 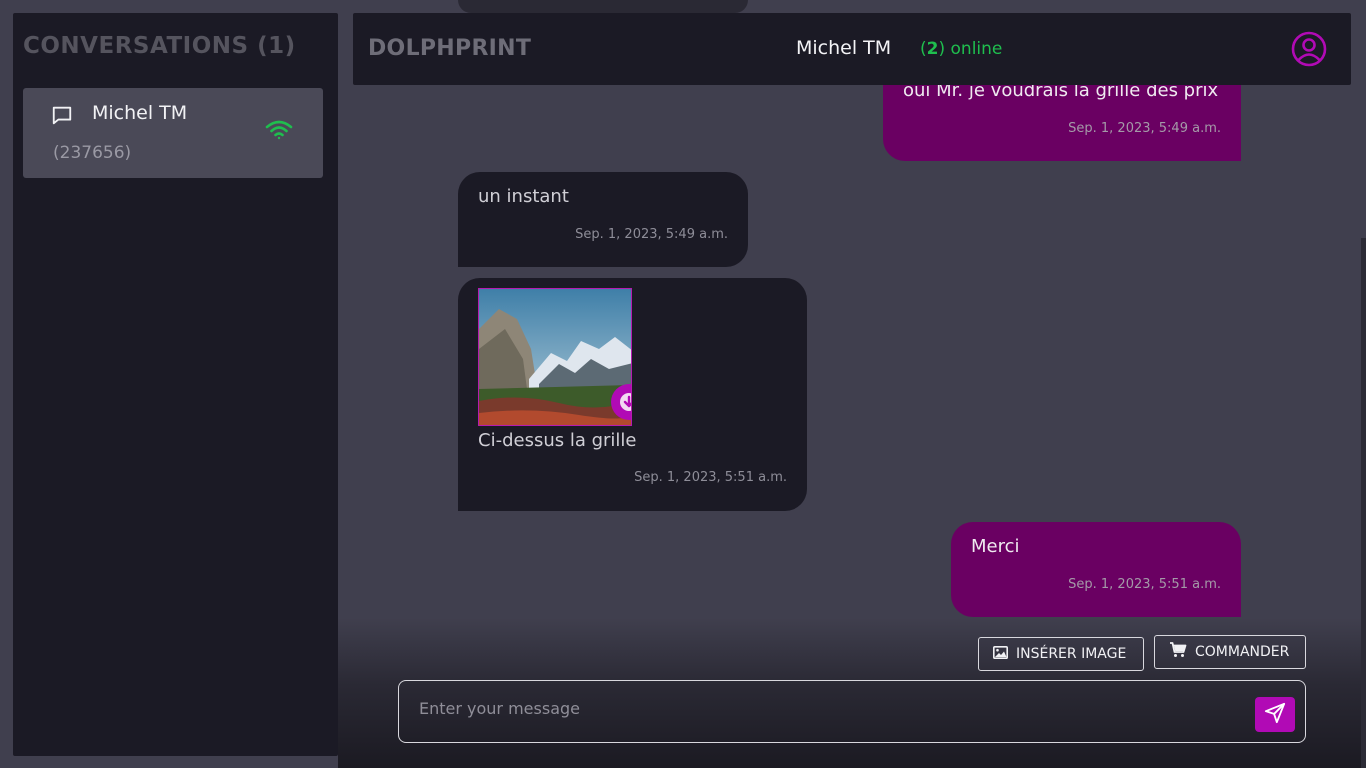 I want to click on online-status: (2) online, so click(x=961, y=49).